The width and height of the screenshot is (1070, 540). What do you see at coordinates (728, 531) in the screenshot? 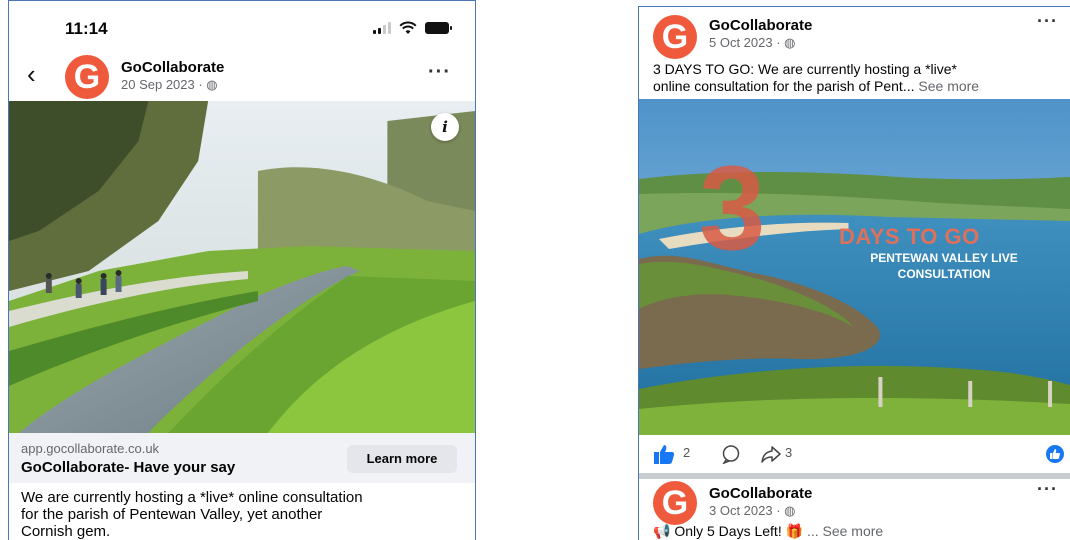
I see `next-post-text-content: Only 5 Days Left!` at bounding box center [728, 531].